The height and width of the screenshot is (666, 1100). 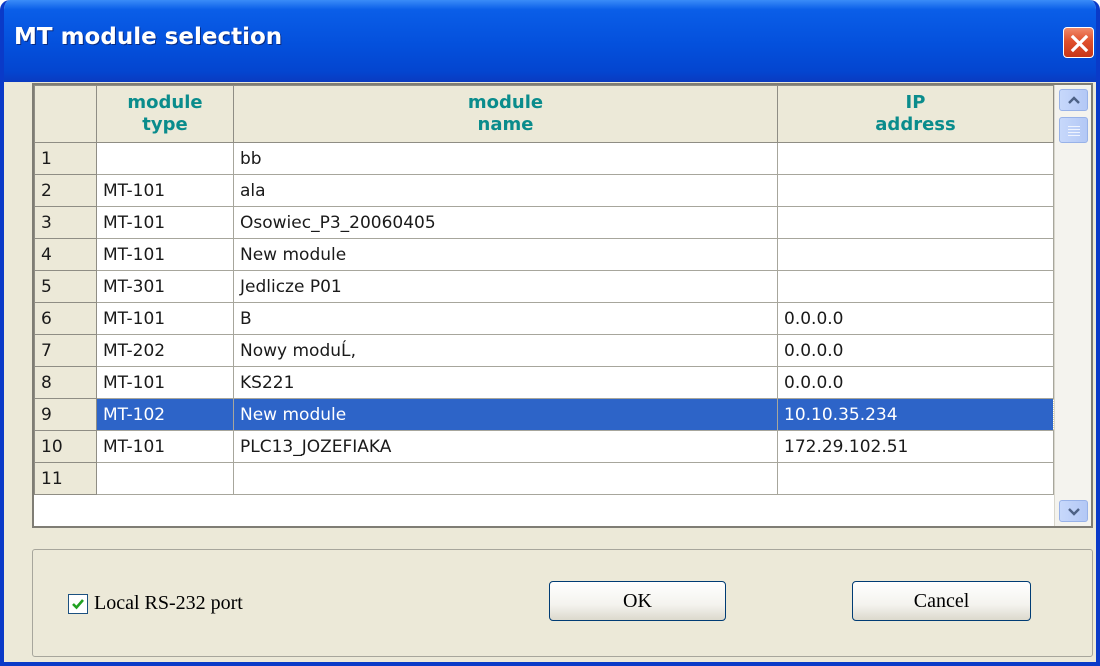 I want to click on chevron-down-icon, so click(x=1074, y=512).